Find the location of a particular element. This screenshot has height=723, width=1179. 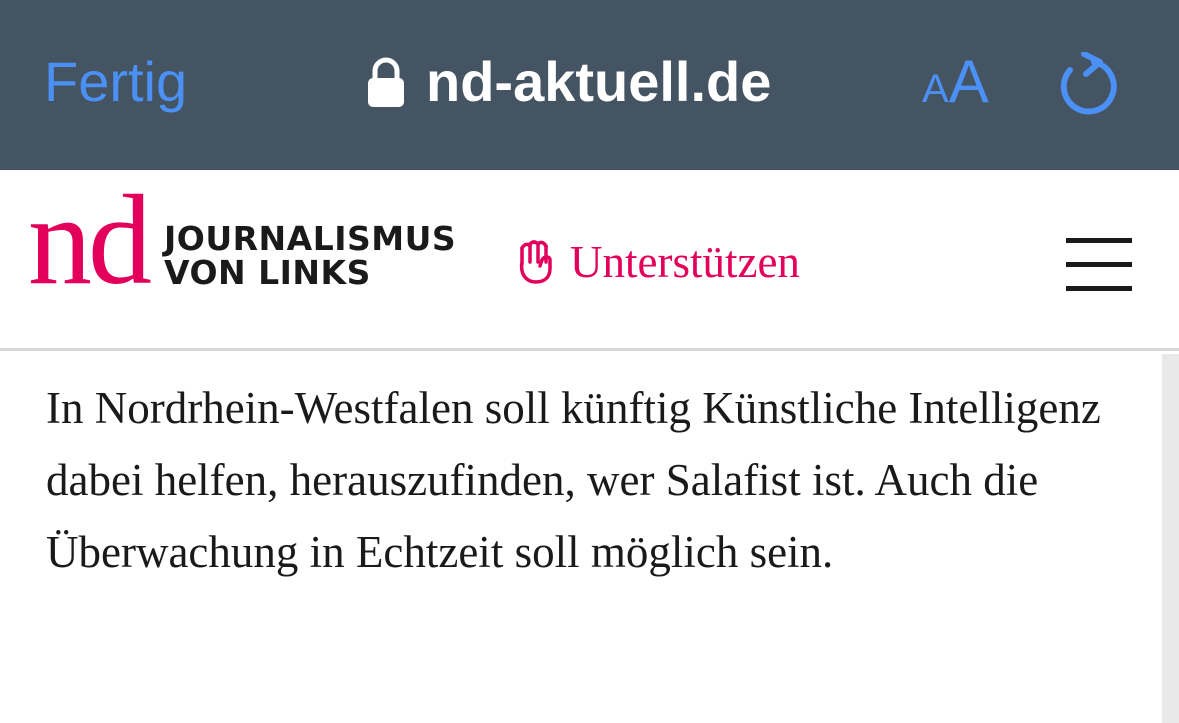

site-logo: nd JOURNALISMUS VON LINKS is located at coordinates (242, 240).